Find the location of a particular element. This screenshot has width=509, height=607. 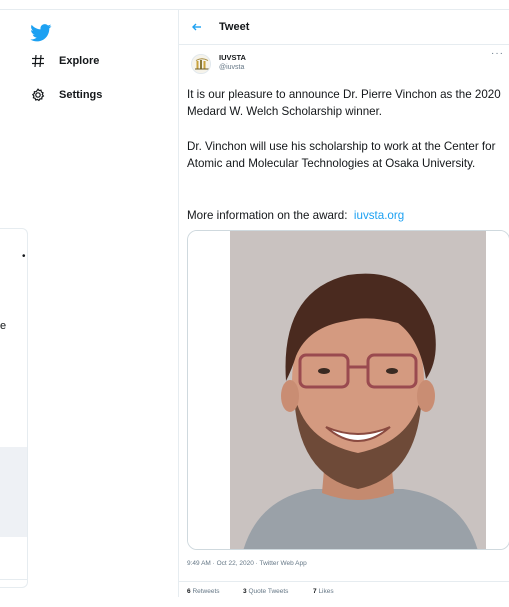

page-title: Tweet is located at coordinates (234, 27).